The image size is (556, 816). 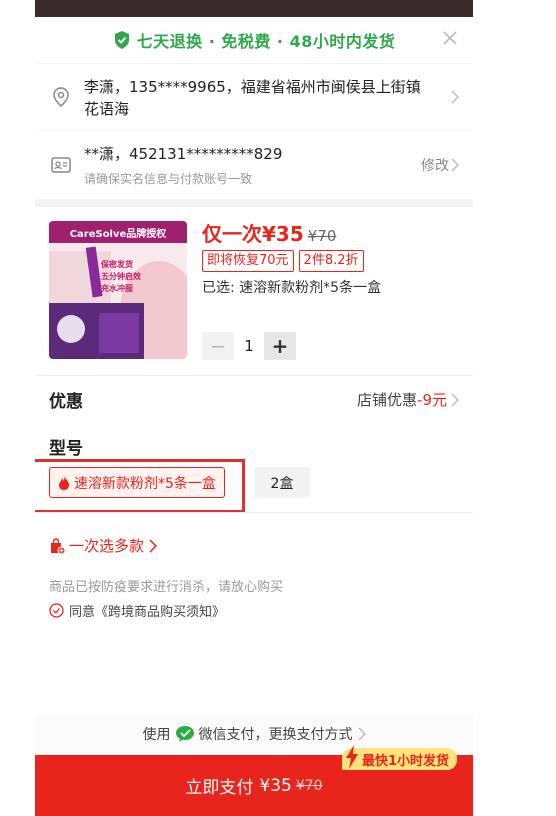 I want to click on promo-detail: 店铺优惠 -9元, so click(x=408, y=399).